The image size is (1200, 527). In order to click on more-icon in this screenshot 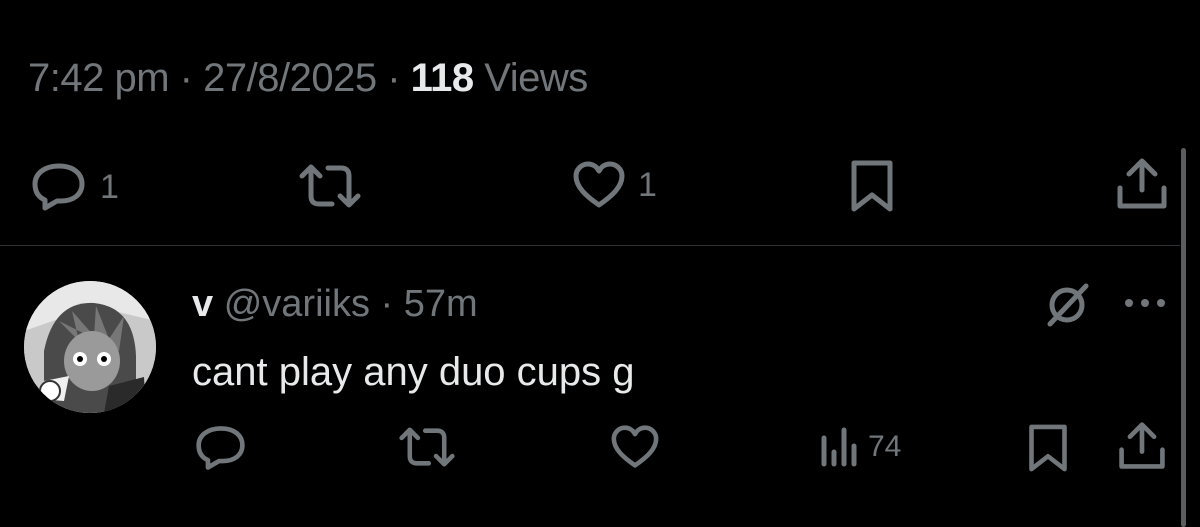, I will do `click(1145, 303)`.